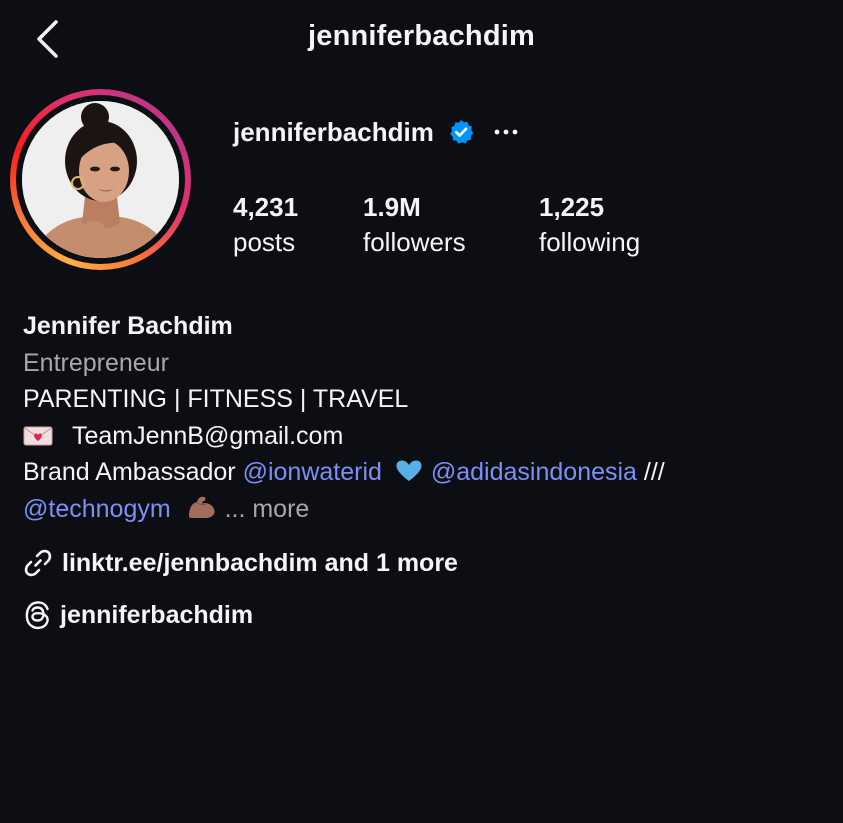 This screenshot has height=823, width=843. I want to click on posts-stat: 4,231 posts, so click(265, 225).